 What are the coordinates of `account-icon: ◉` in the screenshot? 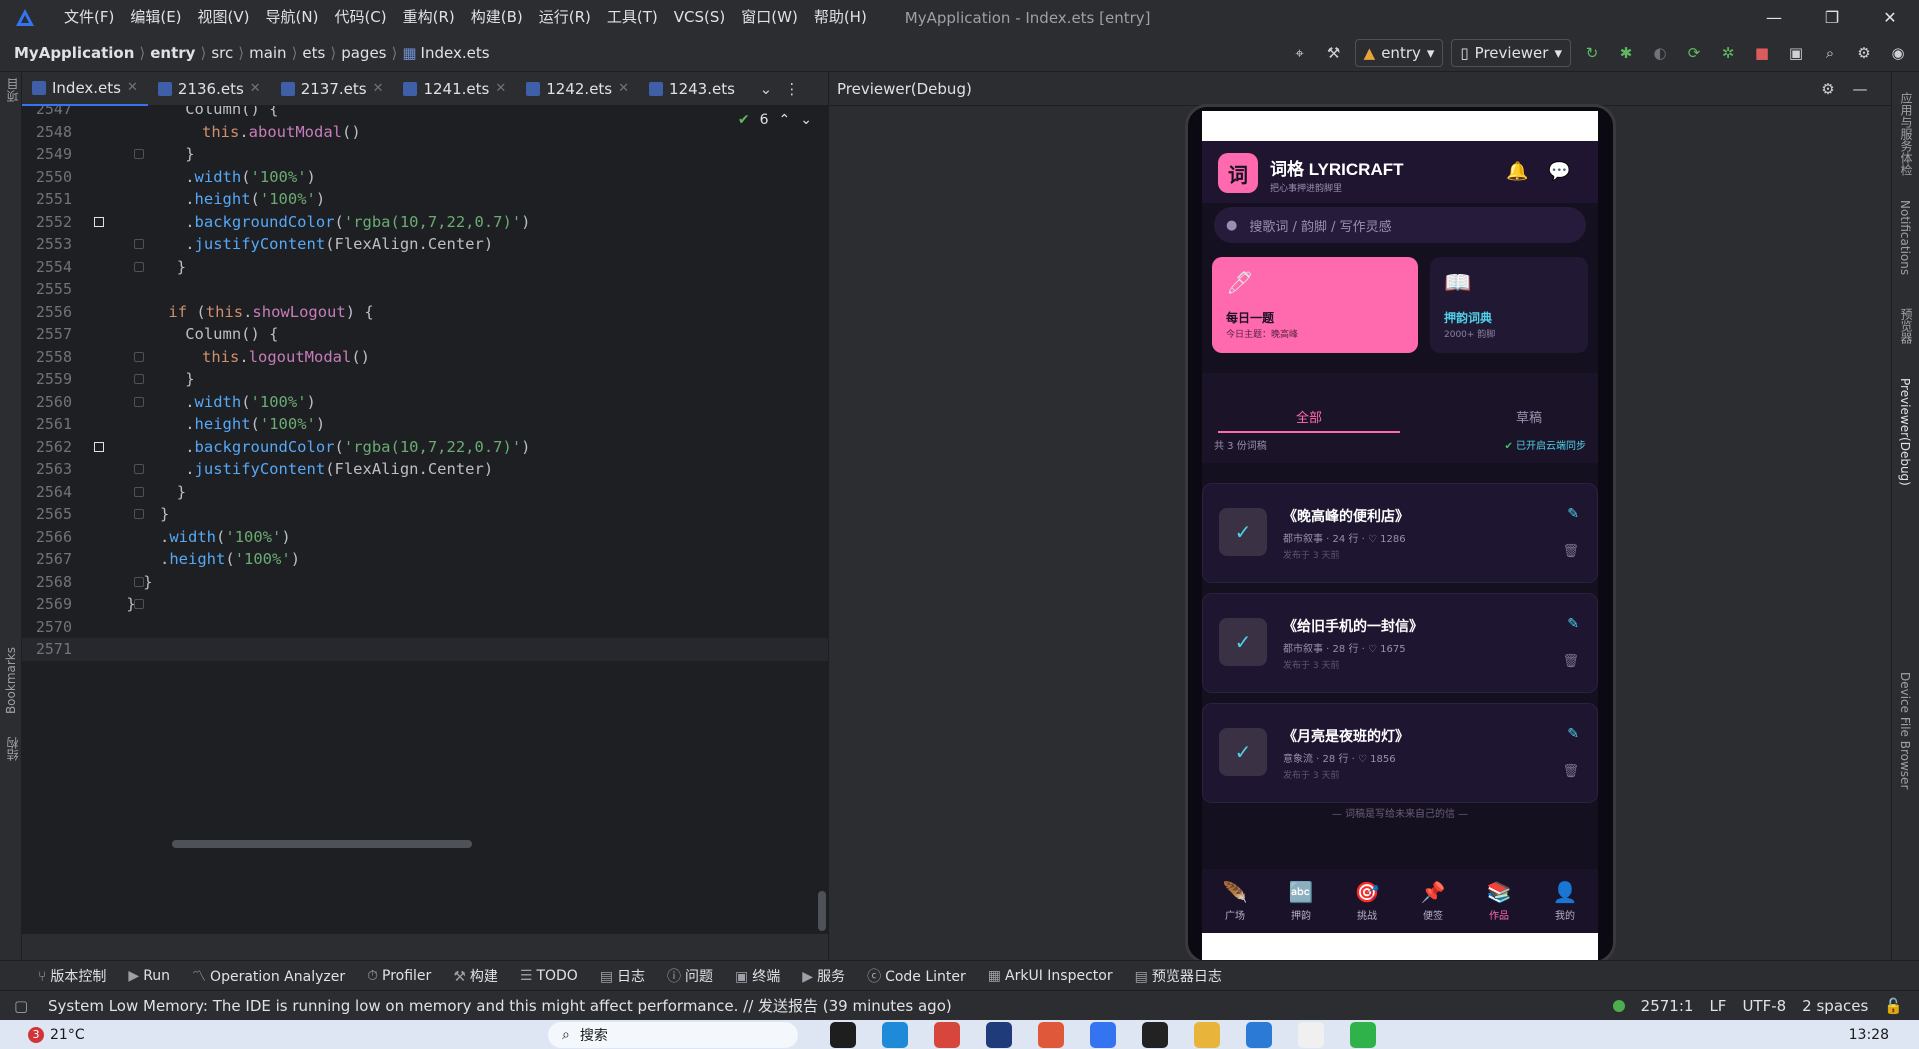 It's located at (1898, 53).